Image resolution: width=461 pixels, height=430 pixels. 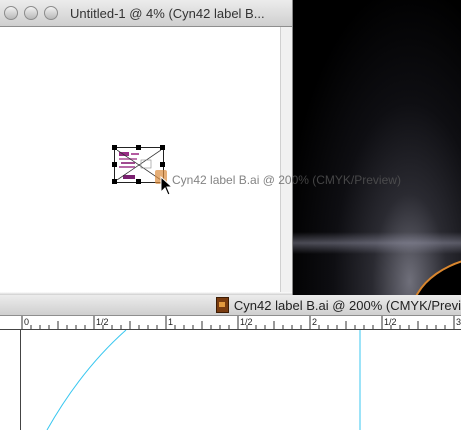 I want to click on window-title-group: Cyn42 label B.ai @ 200% (CMYK/Previ, so click(x=338, y=305).